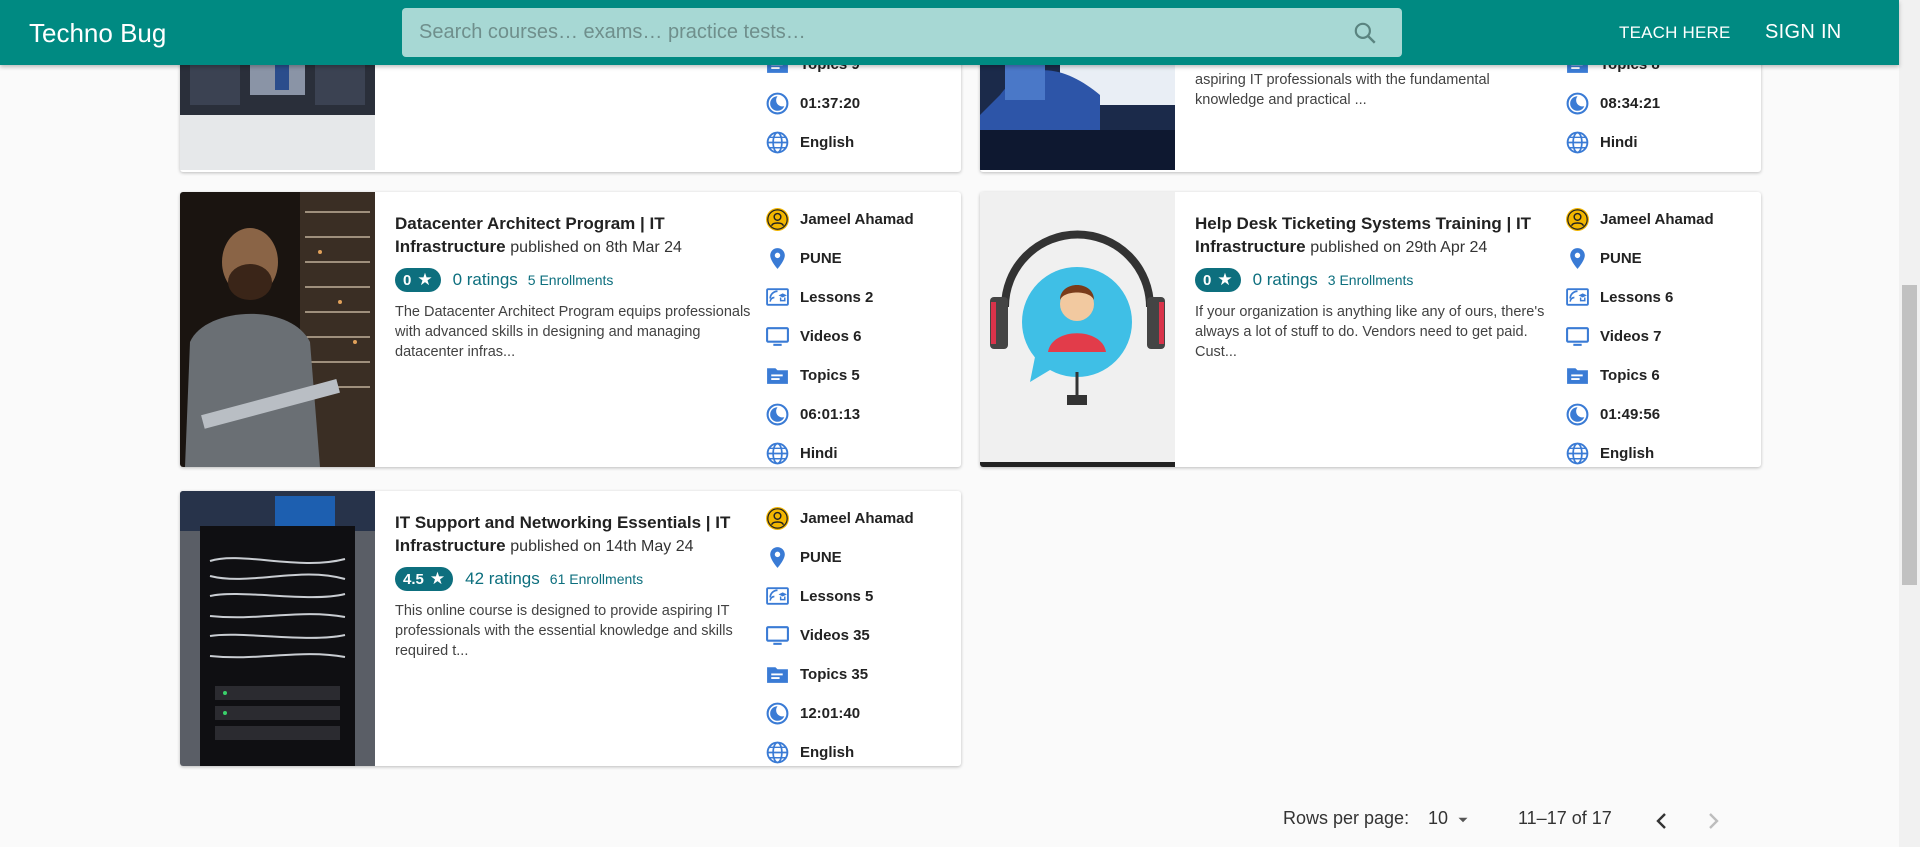 The image size is (1920, 847). Describe the element at coordinates (1463, 820) in the screenshot. I see `dropdown-arrow-icon` at that location.